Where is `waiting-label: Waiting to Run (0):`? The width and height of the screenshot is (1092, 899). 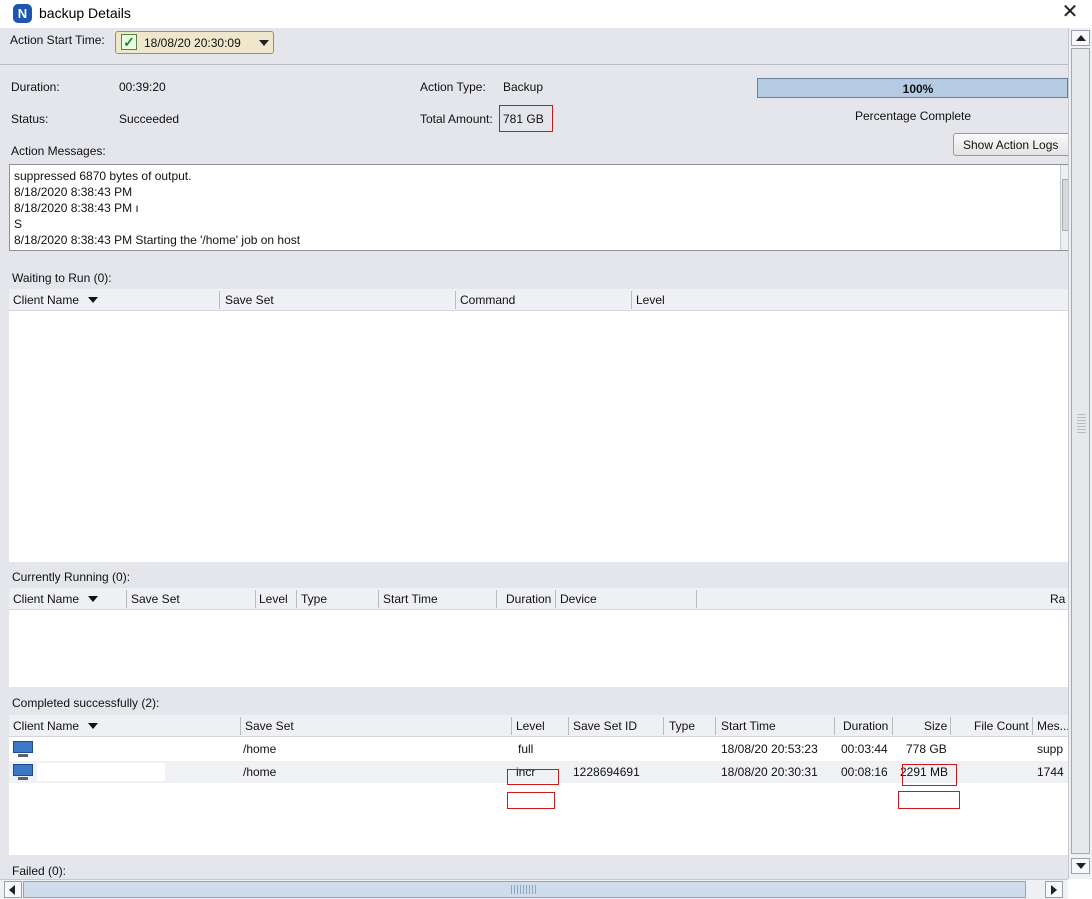
waiting-label: Waiting to Run (0): is located at coordinates (62, 278).